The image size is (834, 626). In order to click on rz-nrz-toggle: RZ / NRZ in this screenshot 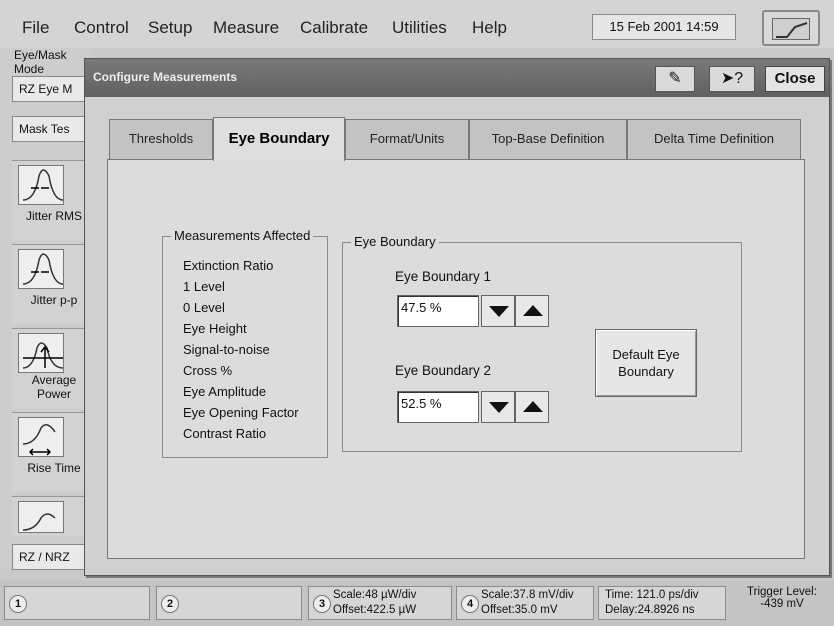, I will do `click(52, 557)`.